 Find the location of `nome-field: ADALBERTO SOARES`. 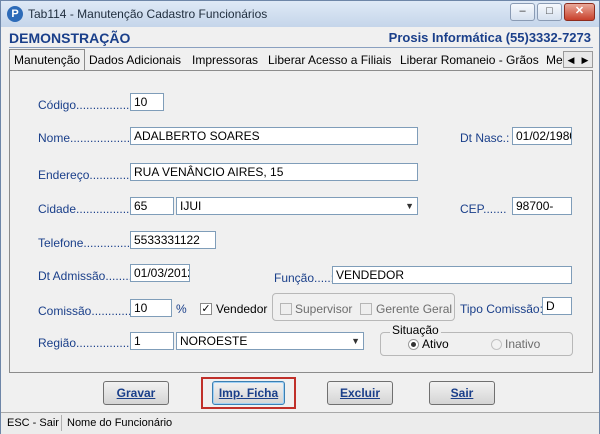

nome-field: ADALBERTO SOARES is located at coordinates (274, 136).